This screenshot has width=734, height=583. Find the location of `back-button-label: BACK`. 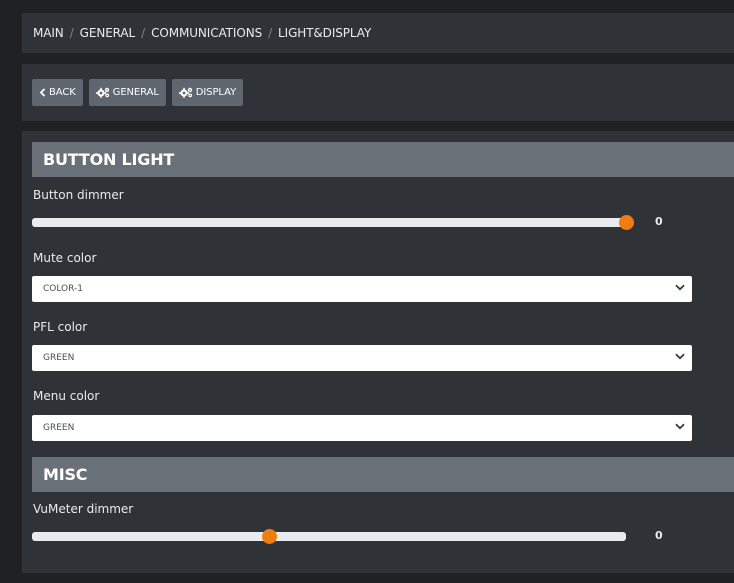

back-button-label: BACK is located at coordinates (62, 92).